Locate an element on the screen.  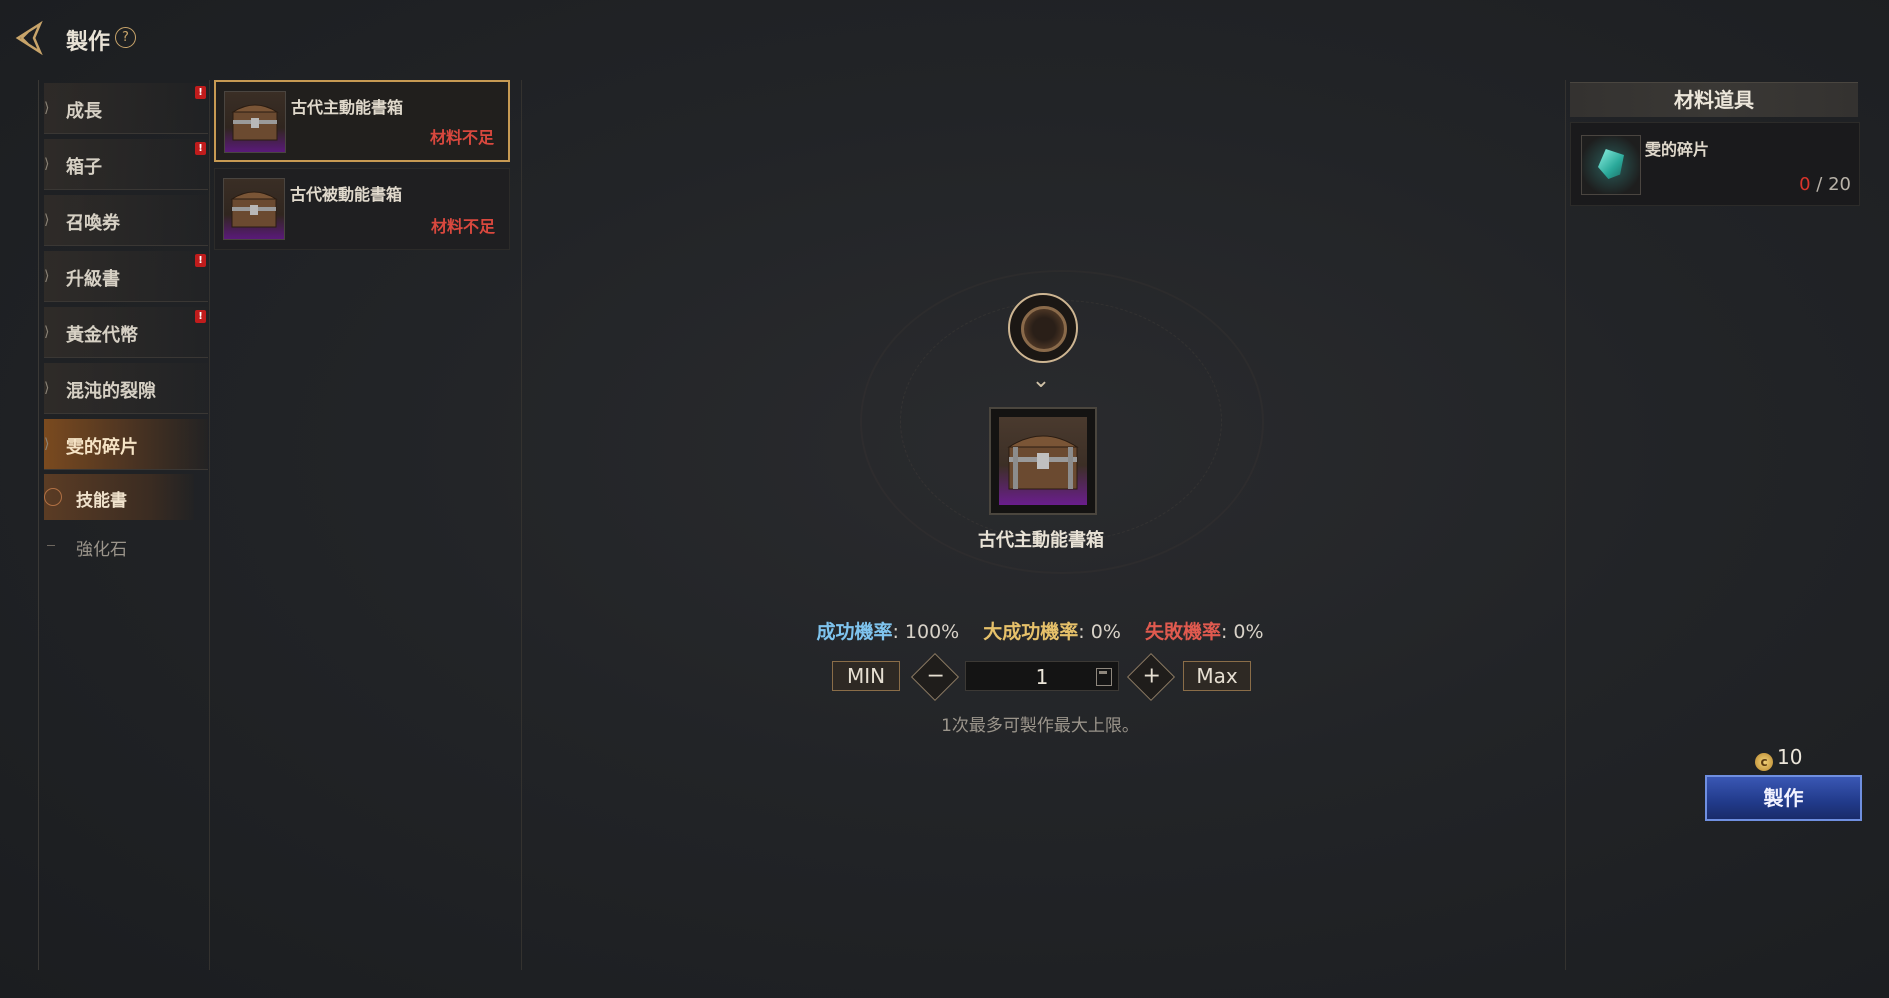
material-panel is located at coordinates (1713, 525).